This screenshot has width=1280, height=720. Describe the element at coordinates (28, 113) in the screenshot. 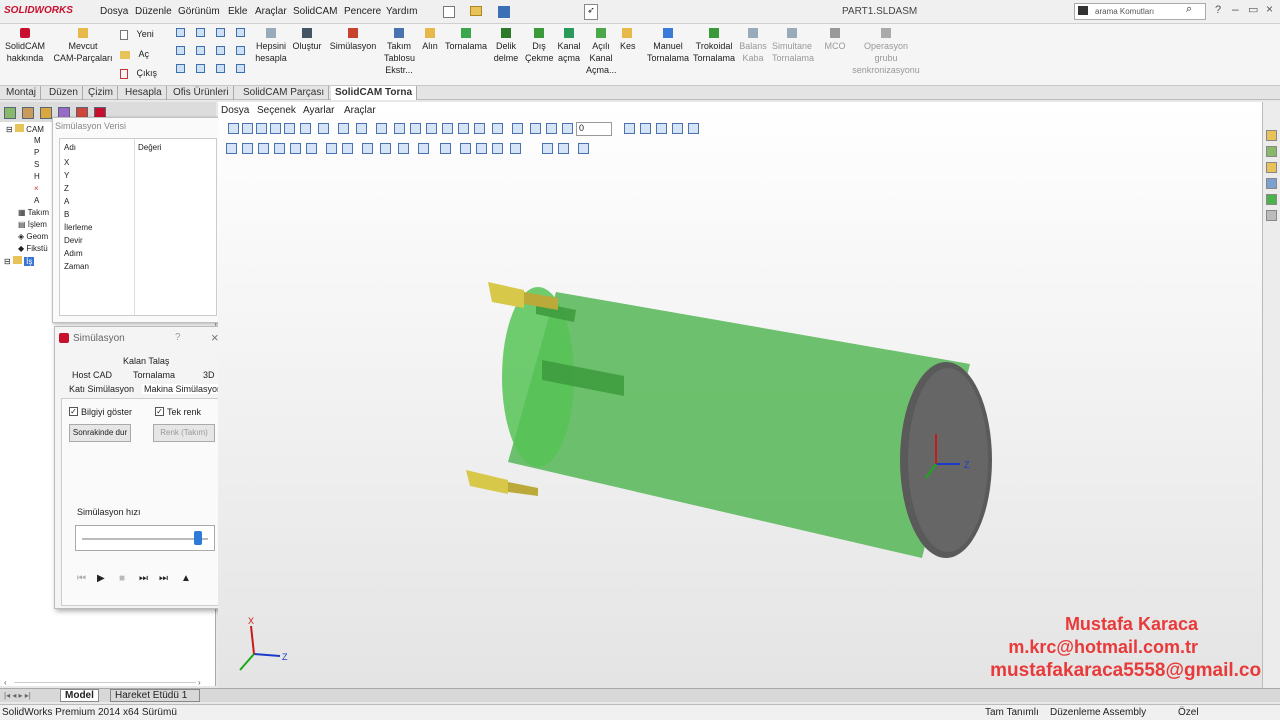

I see `property-icon` at that location.